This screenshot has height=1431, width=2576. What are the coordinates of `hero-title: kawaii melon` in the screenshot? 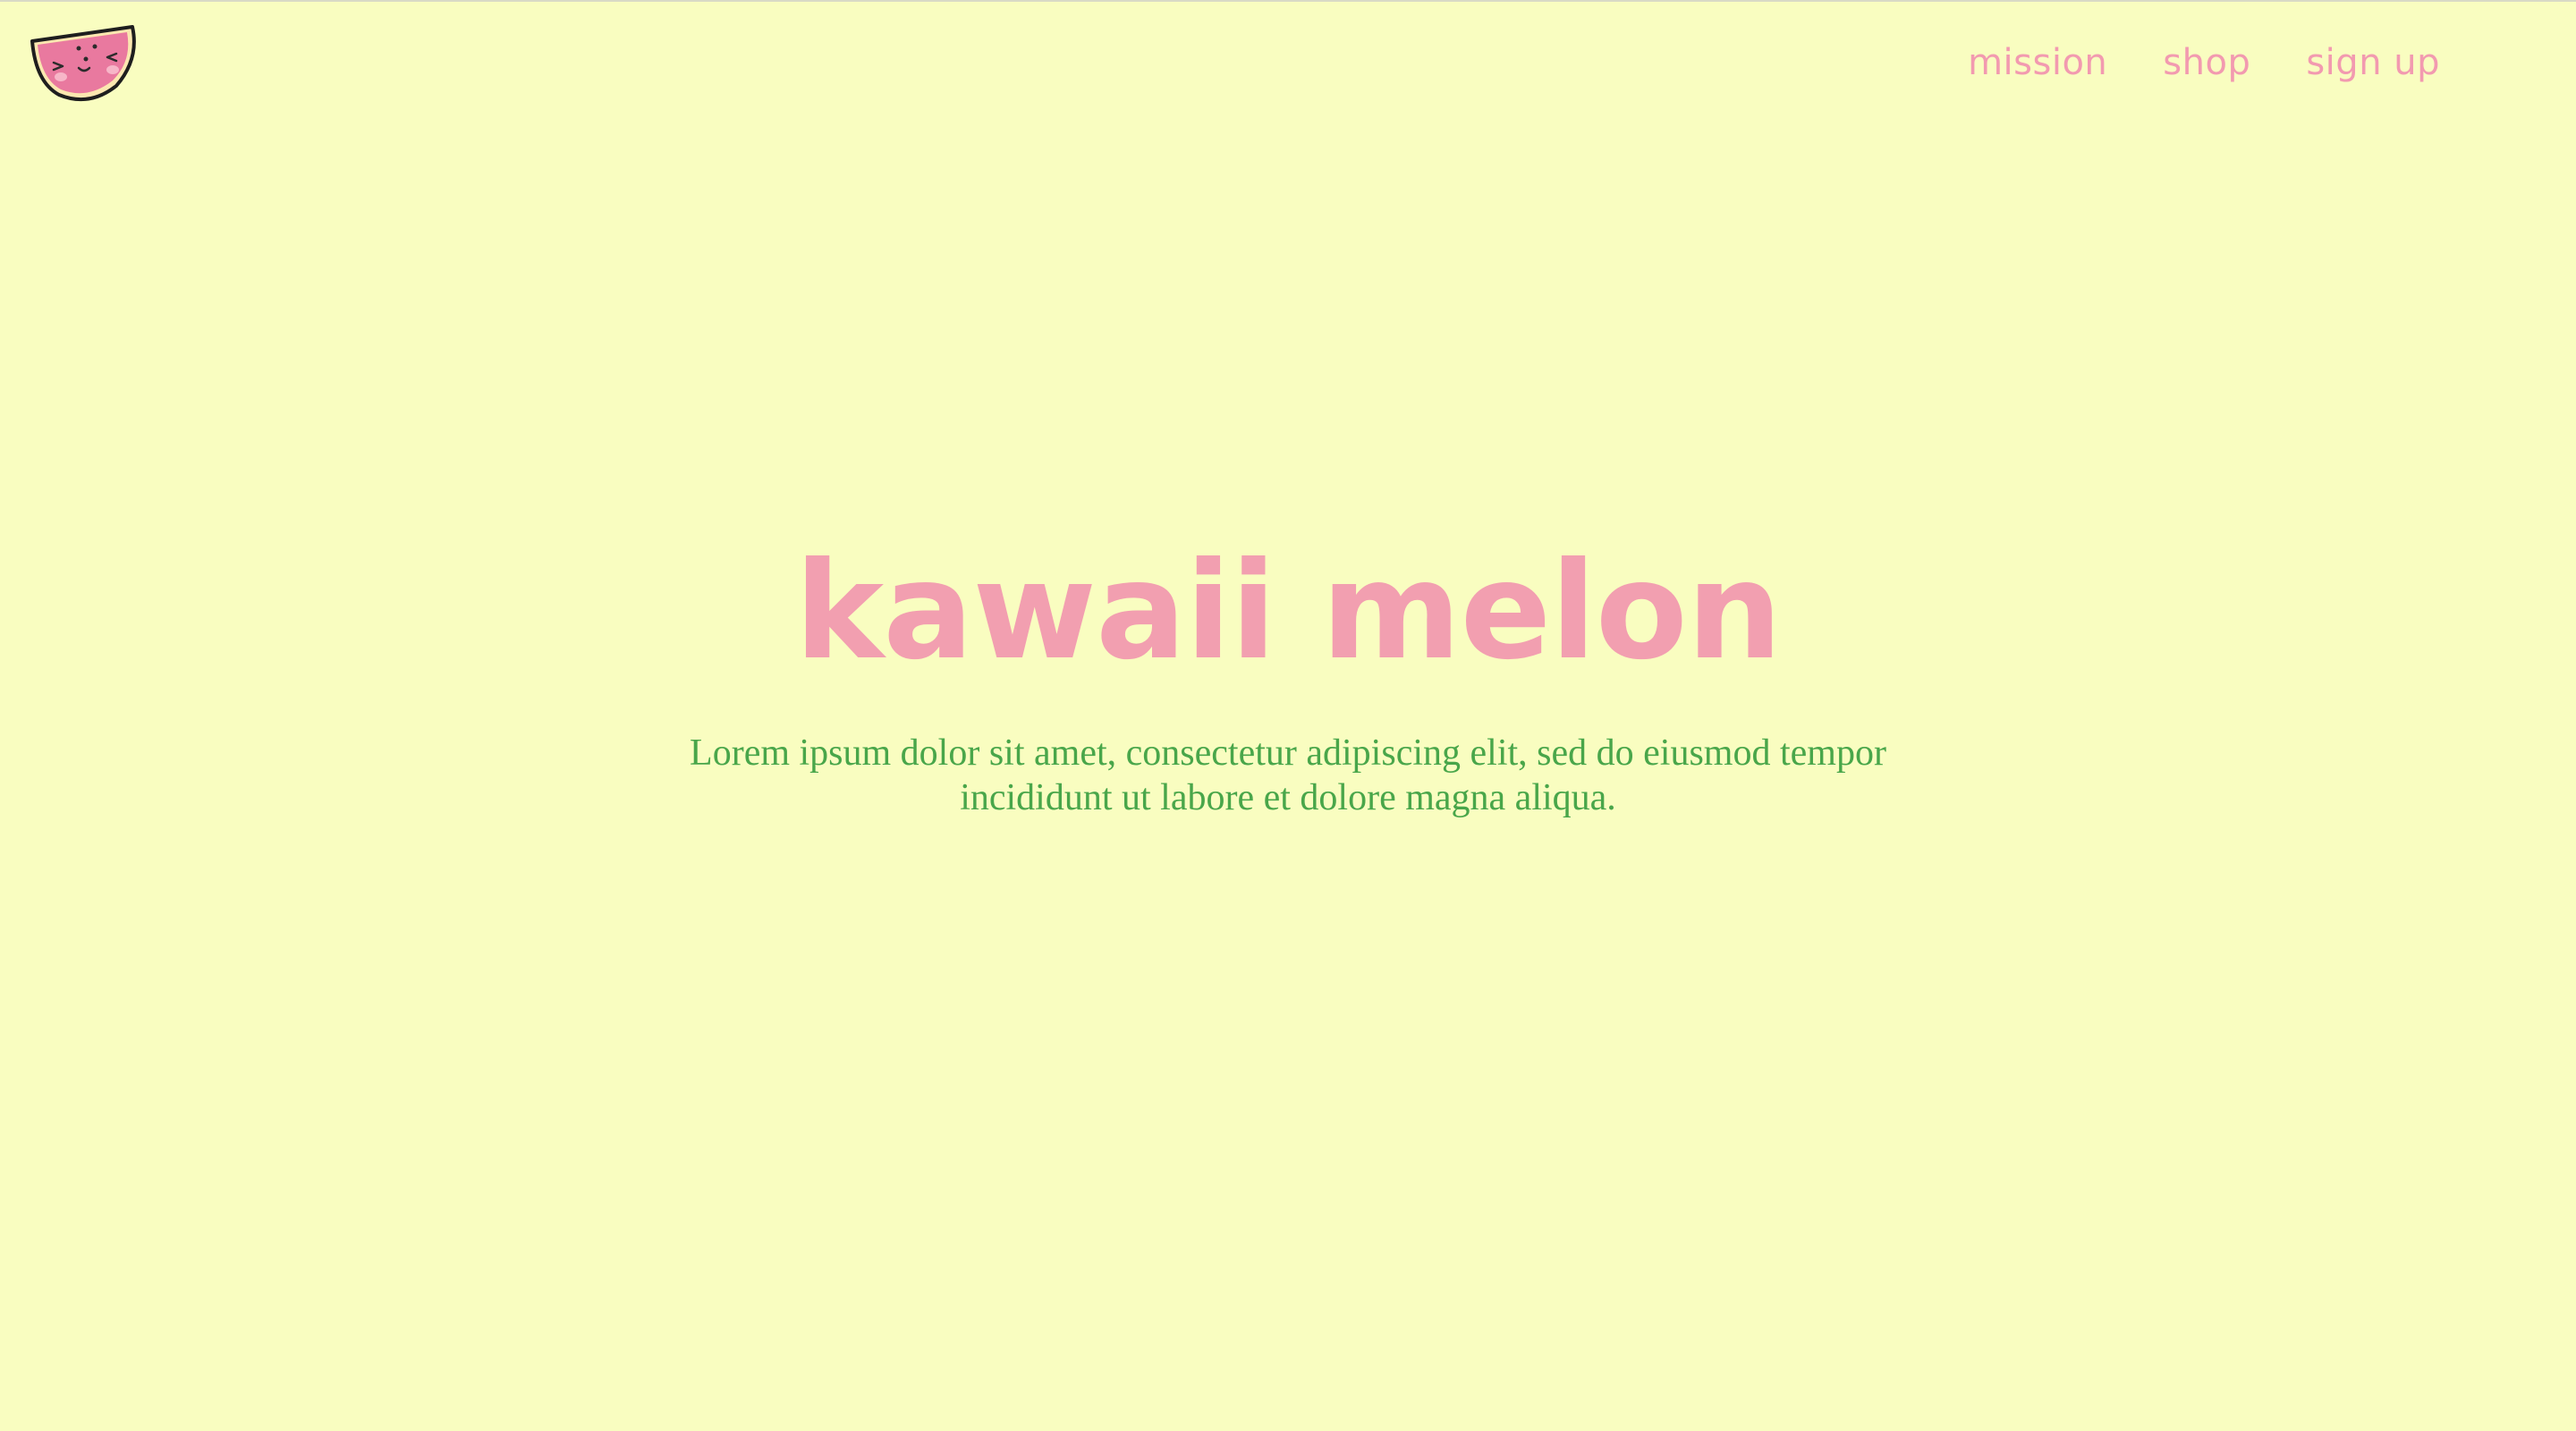 It's located at (1288, 612).